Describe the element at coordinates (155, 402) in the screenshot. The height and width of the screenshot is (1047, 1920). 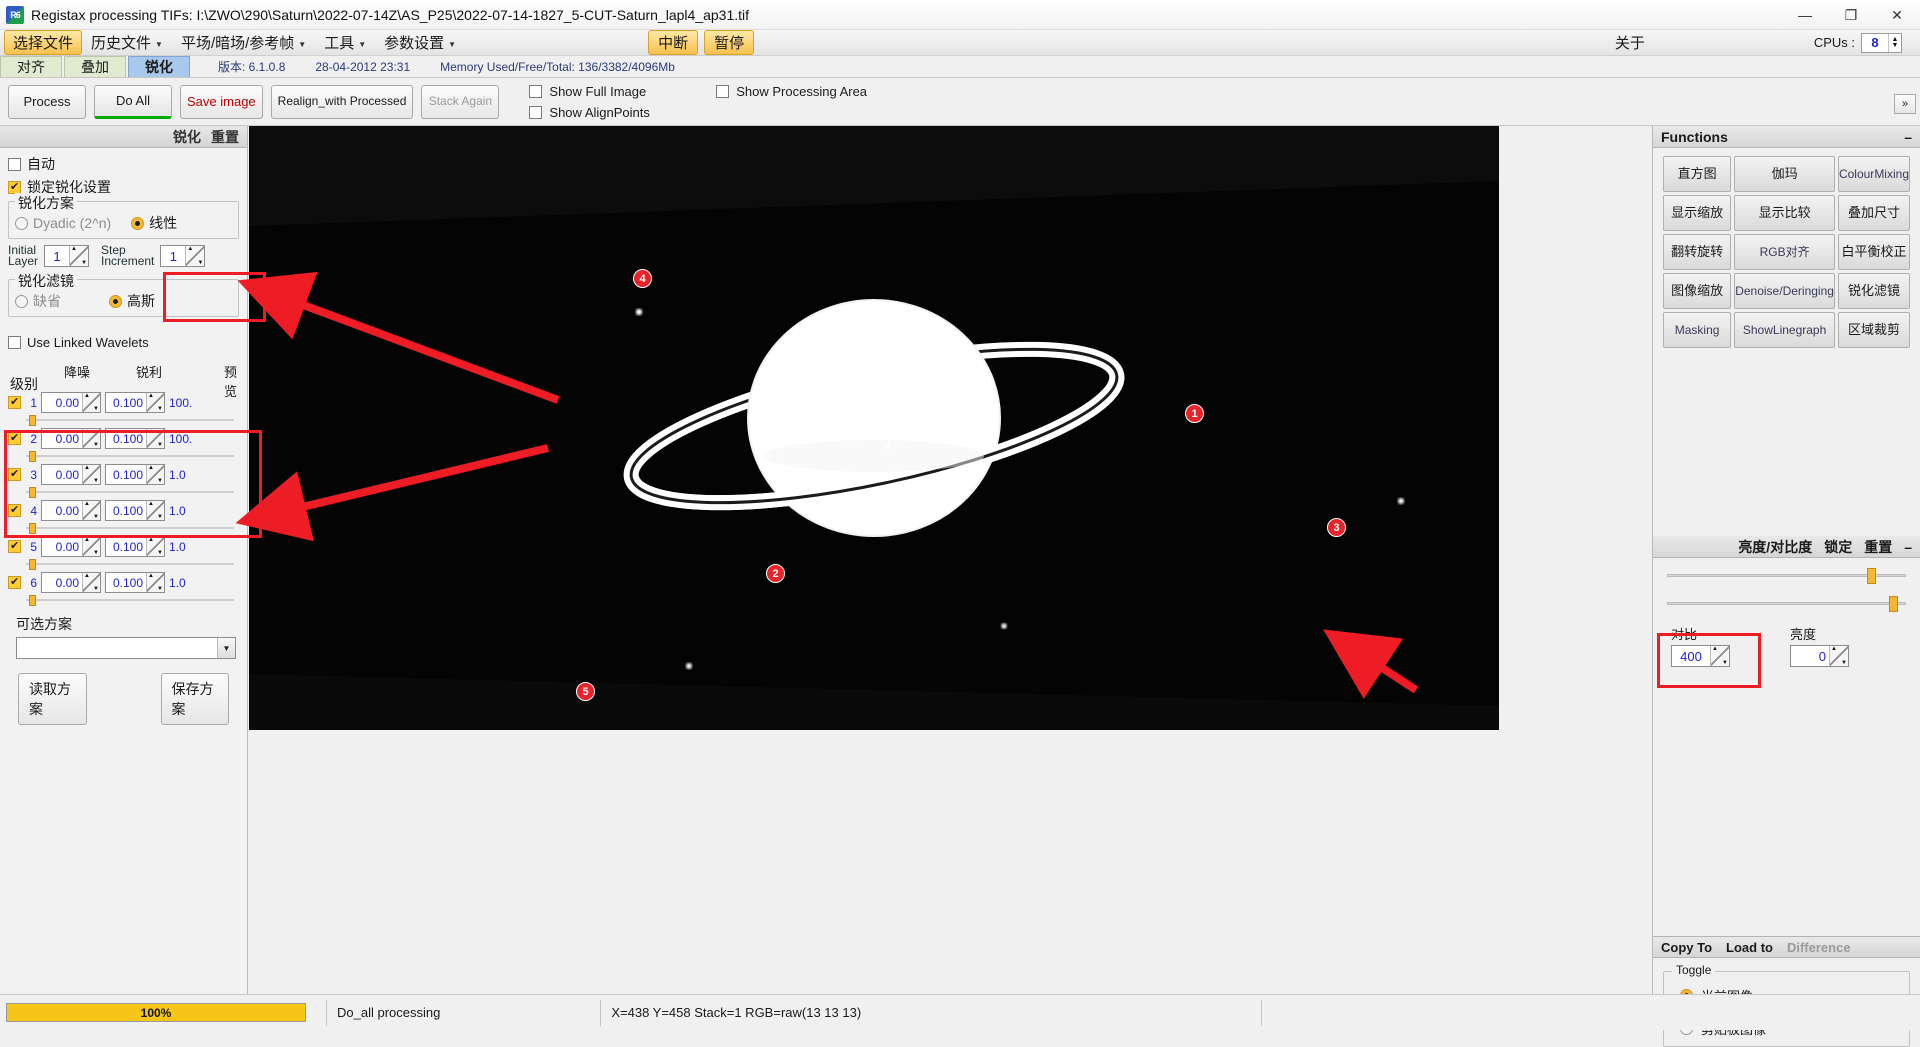
I see `wavelet-layer-1-sharpen-spin` at that location.